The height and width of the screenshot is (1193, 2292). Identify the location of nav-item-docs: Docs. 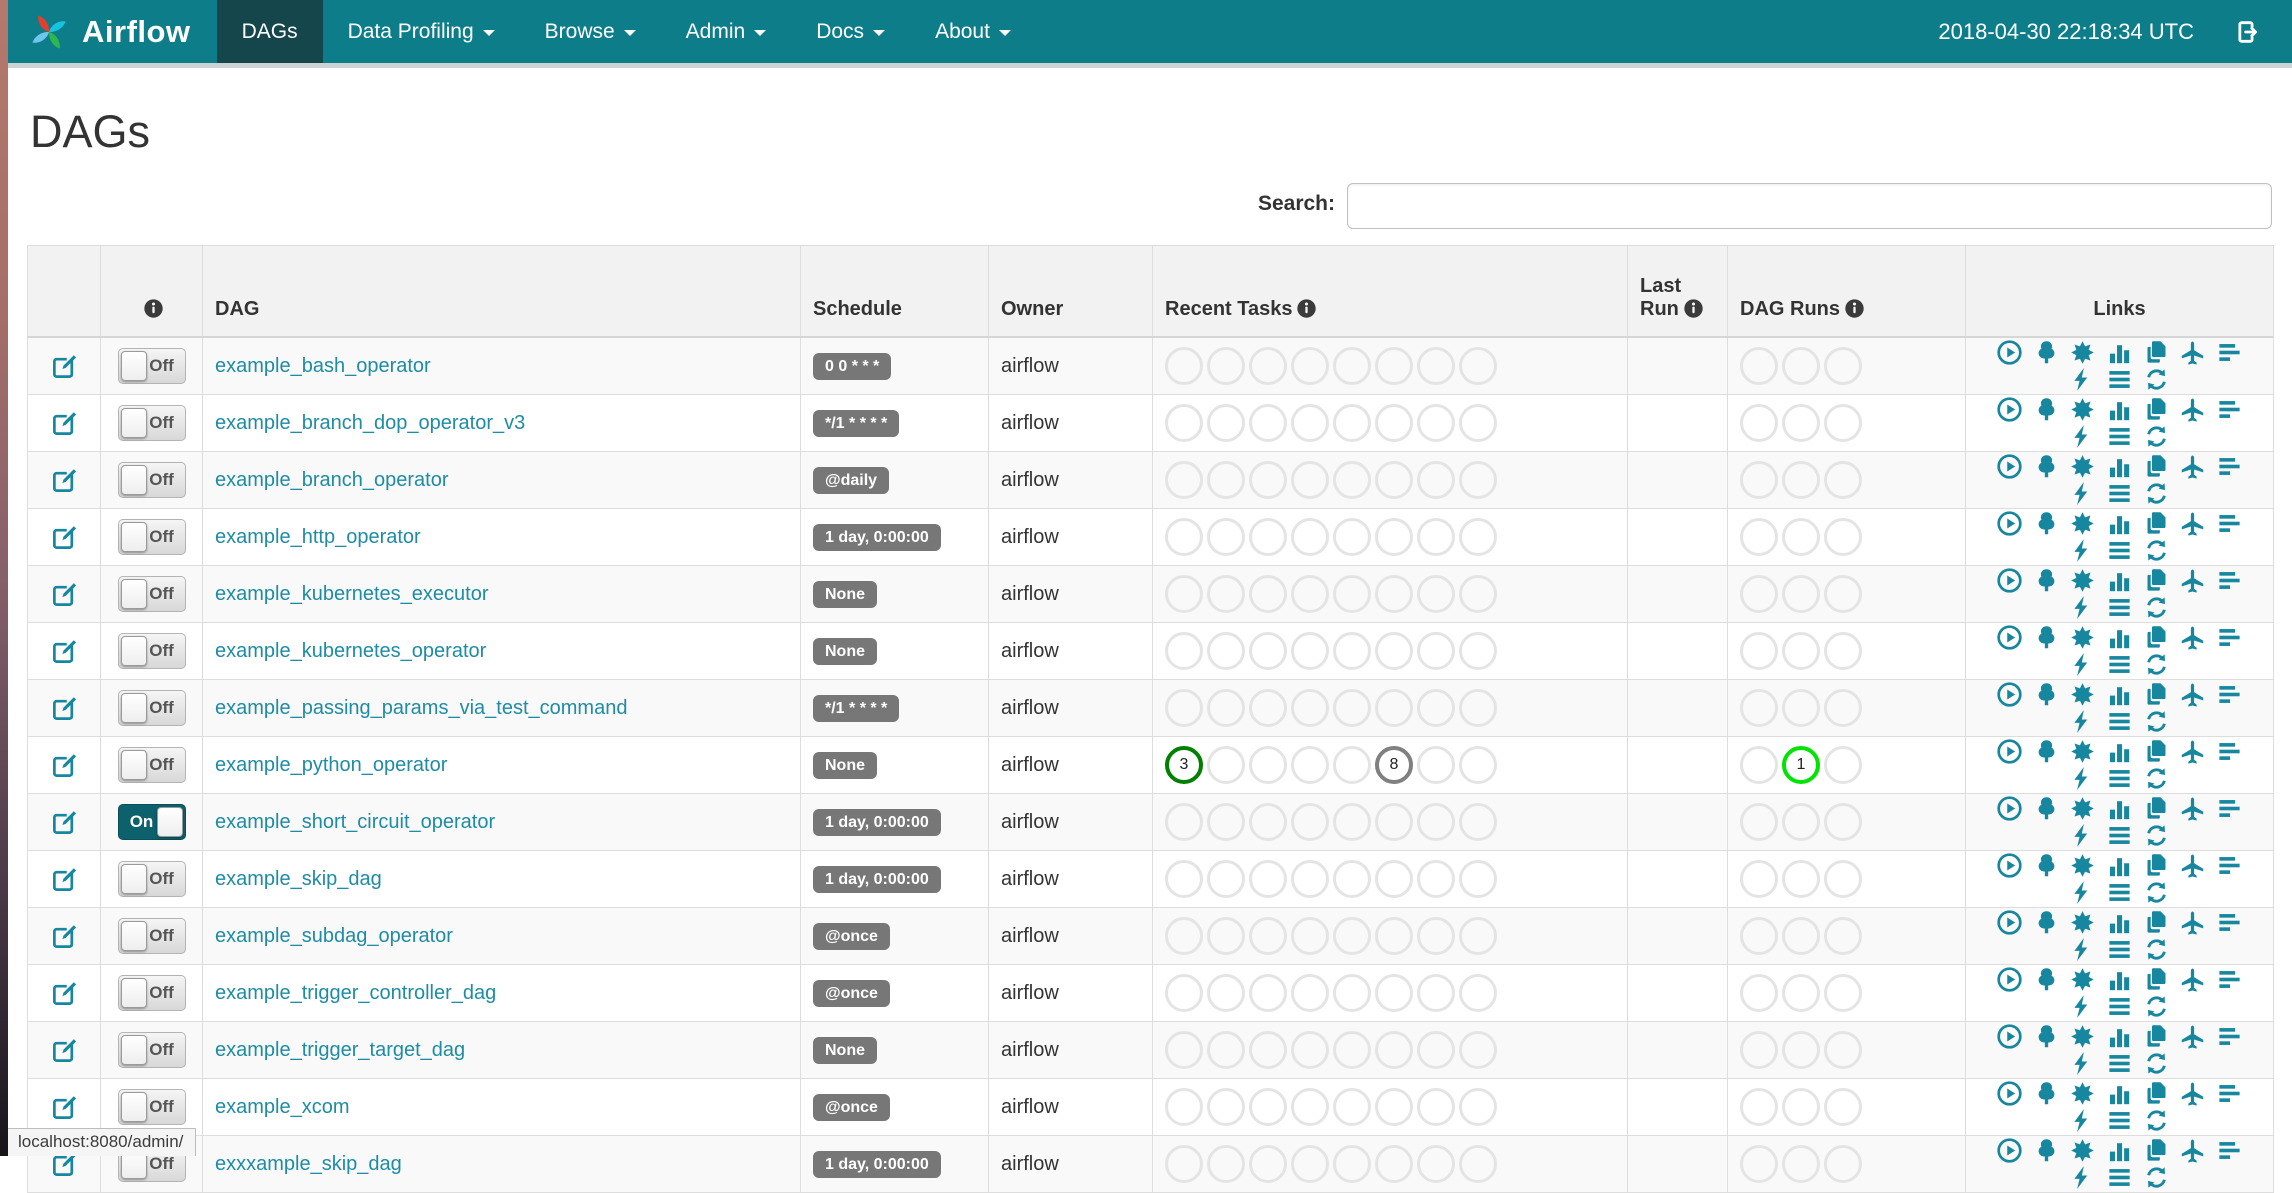
(850, 31).